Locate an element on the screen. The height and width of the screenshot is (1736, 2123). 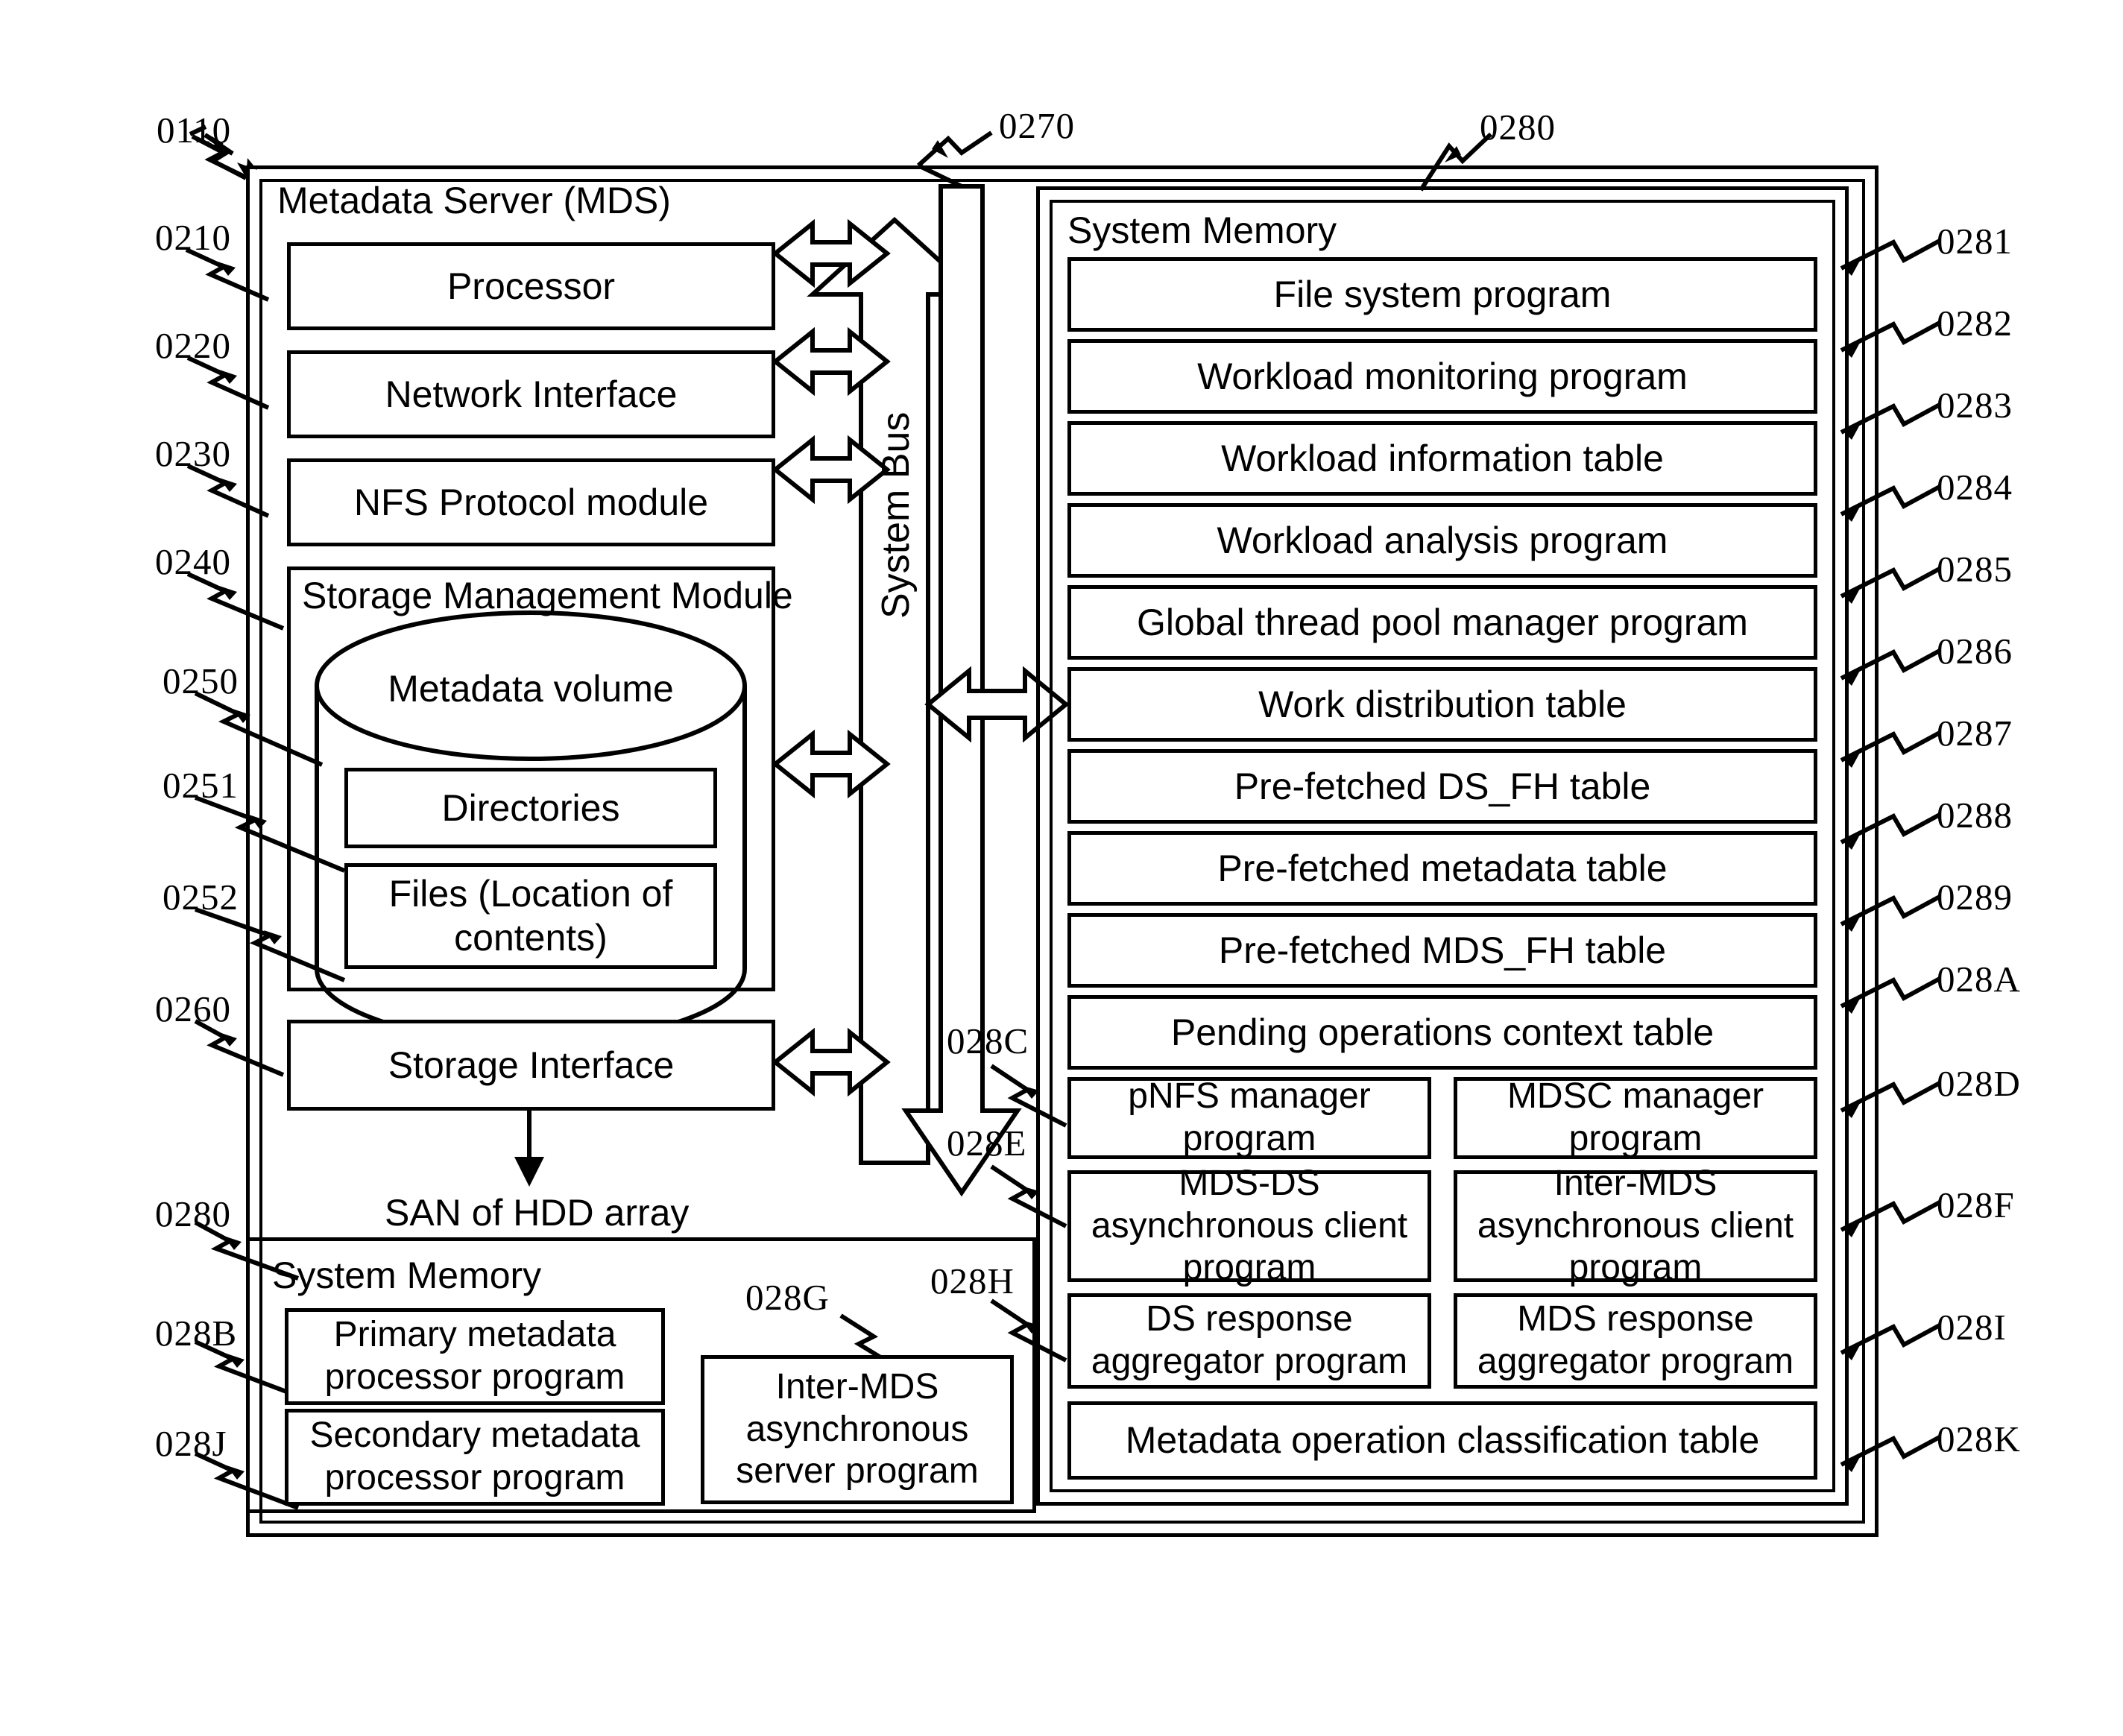
ref-0230: 0230 is located at coordinates (193, 453).